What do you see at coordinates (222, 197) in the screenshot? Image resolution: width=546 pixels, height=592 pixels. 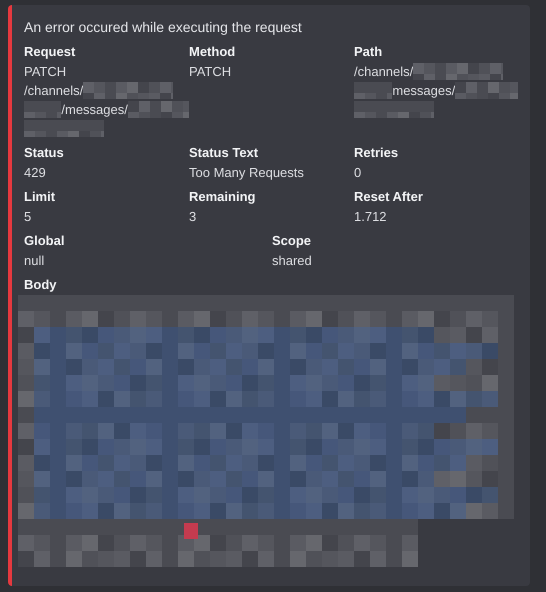 I see `field-name: Remaining` at bounding box center [222, 197].